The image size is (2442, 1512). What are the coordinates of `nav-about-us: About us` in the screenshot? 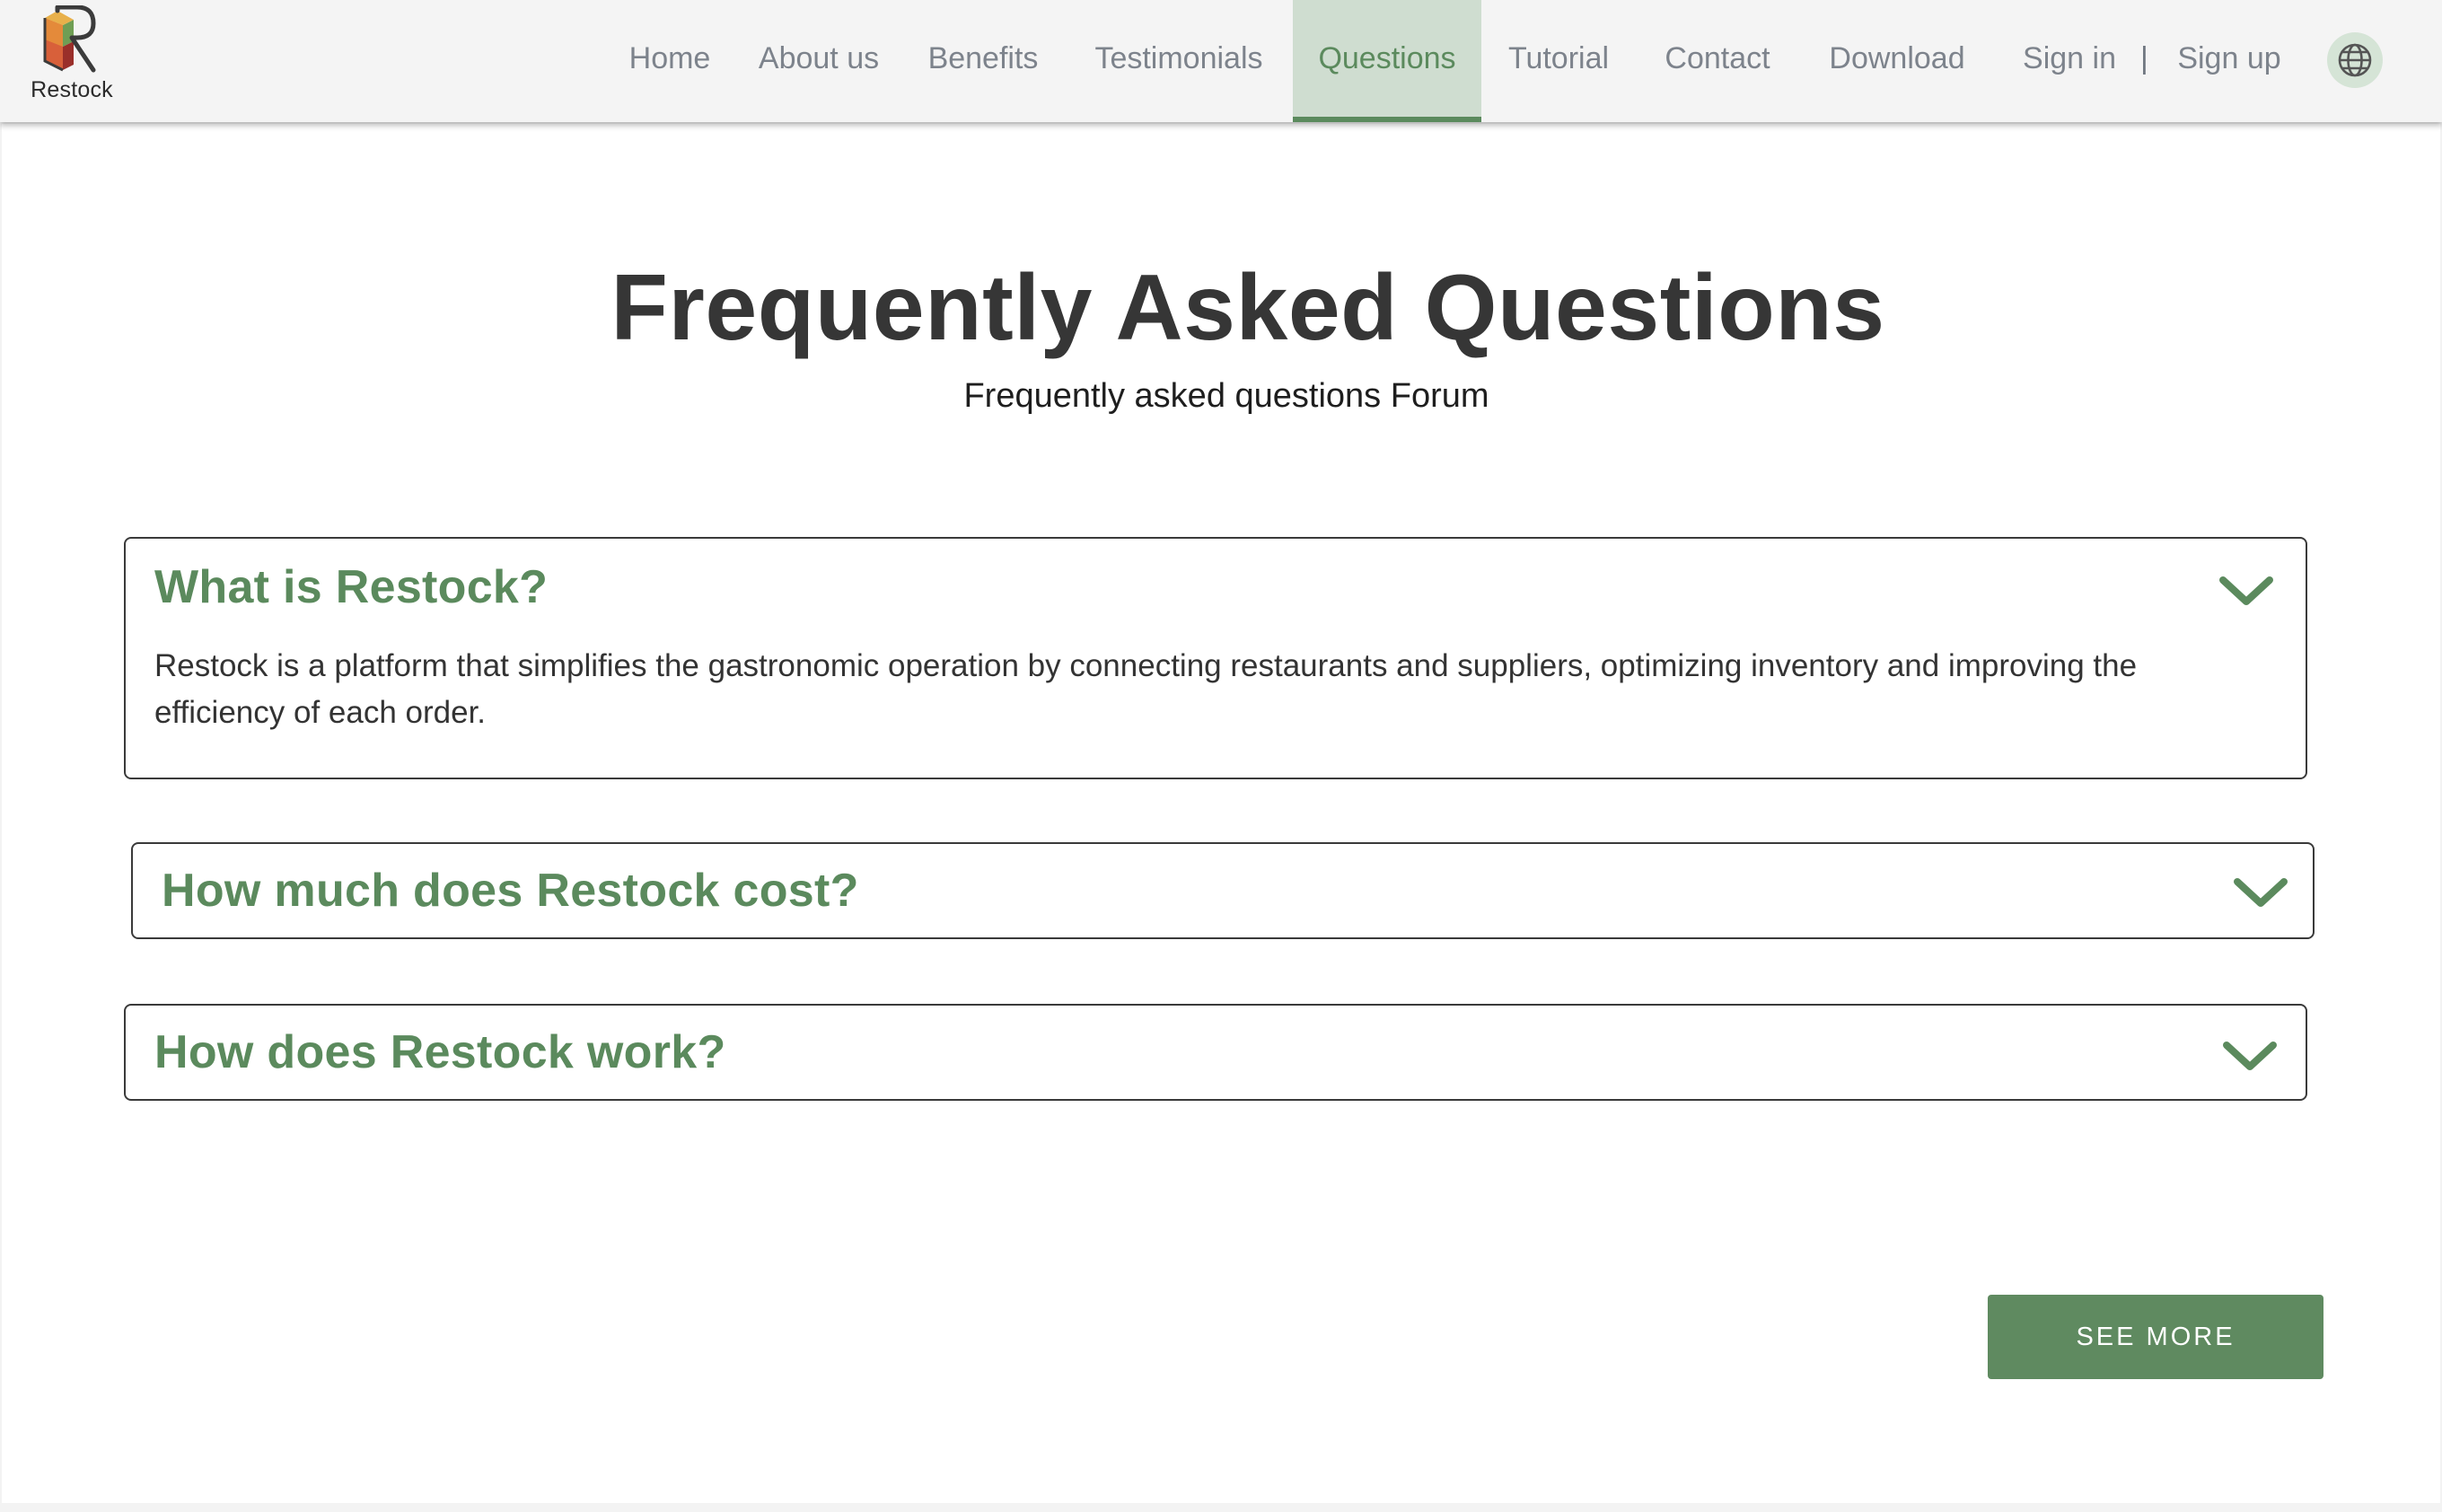 It's located at (819, 61).